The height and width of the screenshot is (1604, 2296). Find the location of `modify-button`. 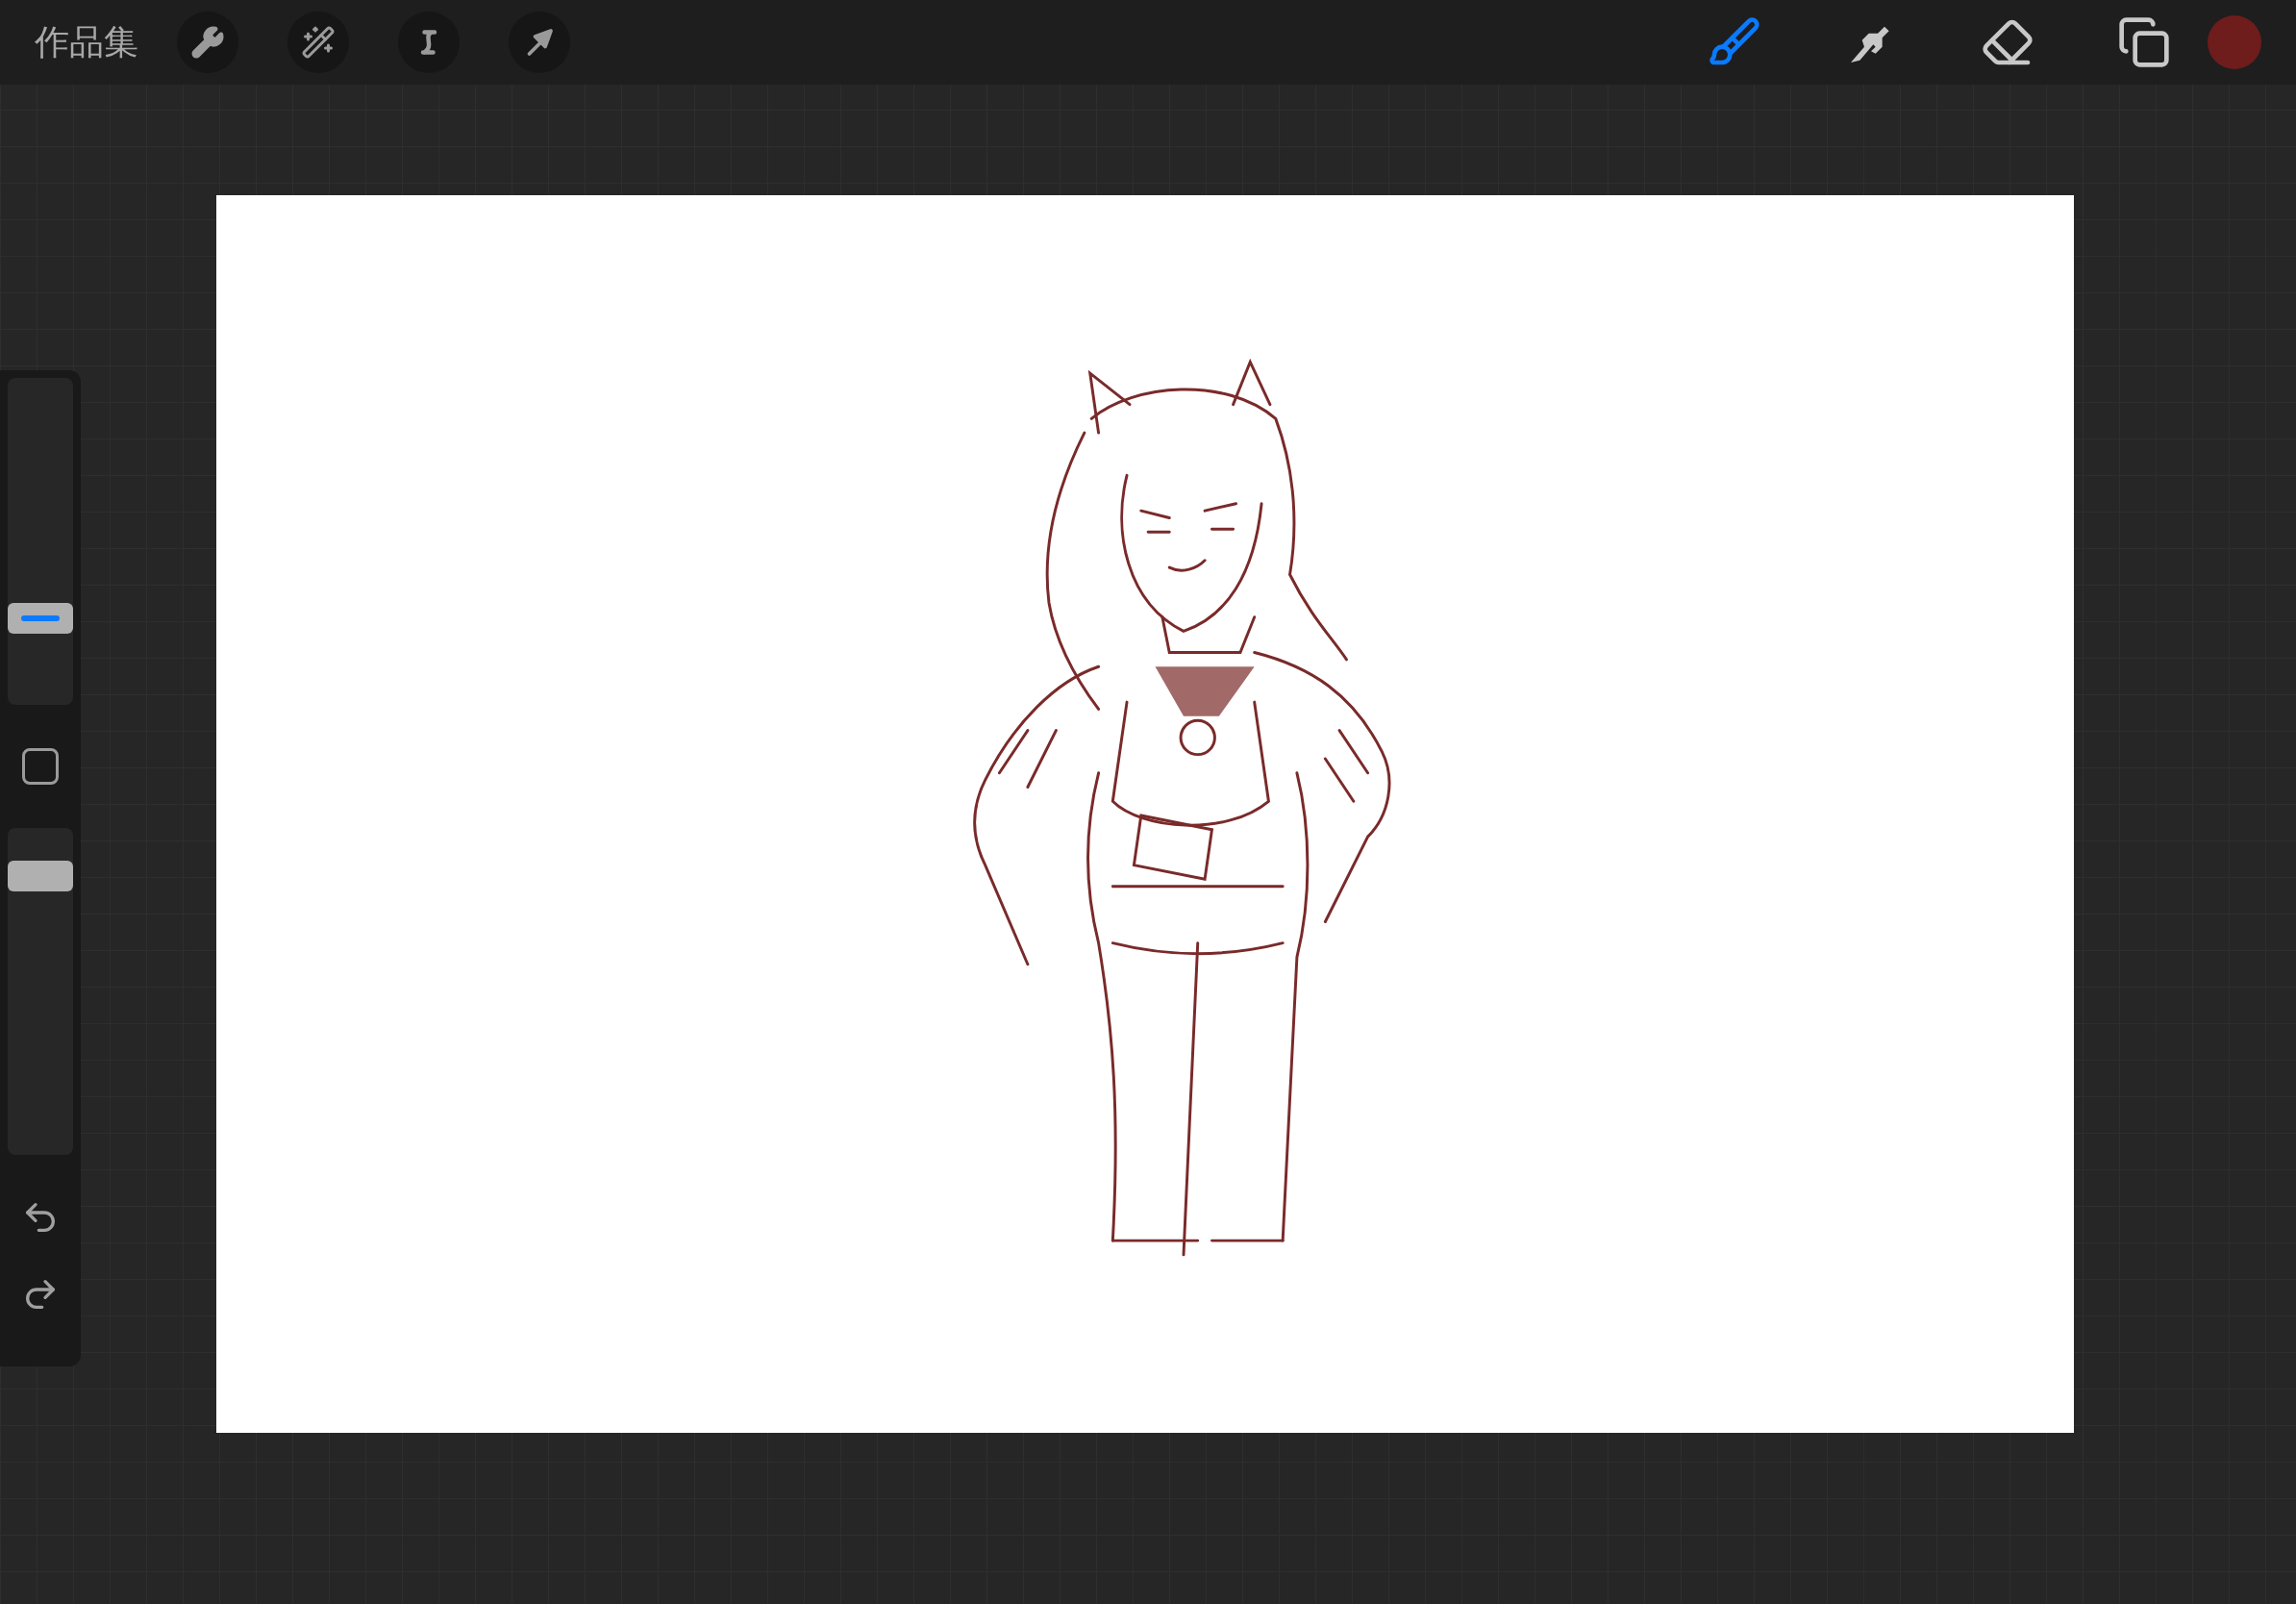

modify-button is located at coordinates (40, 766).